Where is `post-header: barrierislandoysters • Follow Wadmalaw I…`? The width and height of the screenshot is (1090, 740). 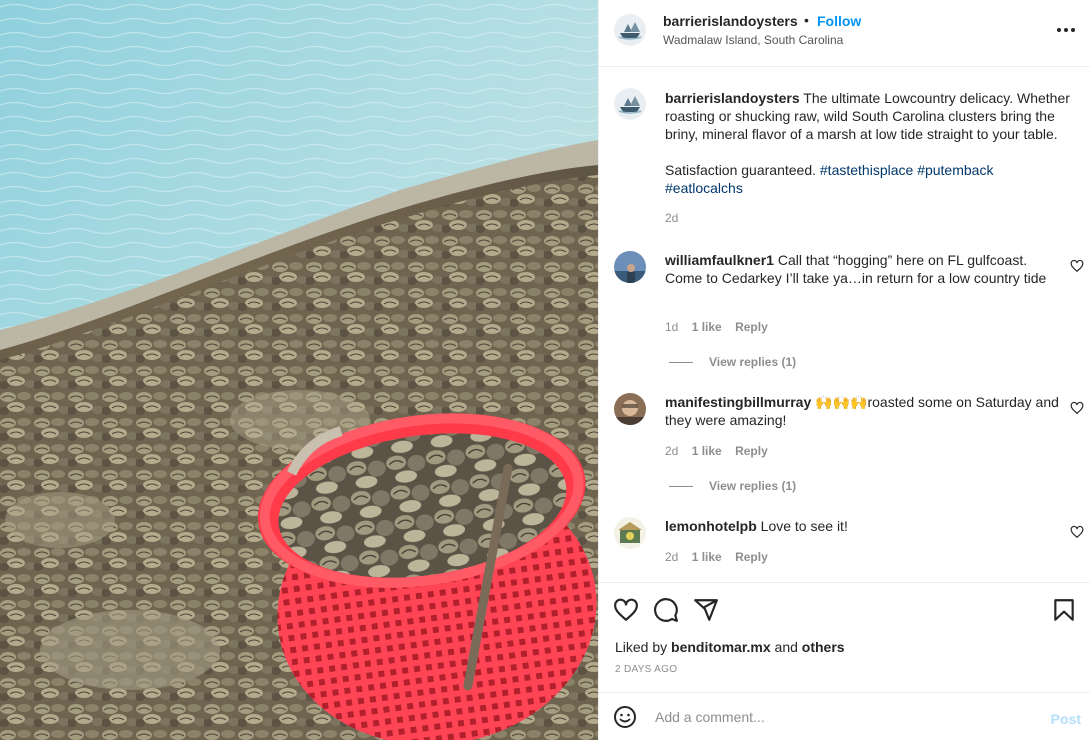
post-header: barrierislandoysters • Follow Wadmalaw I… is located at coordinates (844, 33).